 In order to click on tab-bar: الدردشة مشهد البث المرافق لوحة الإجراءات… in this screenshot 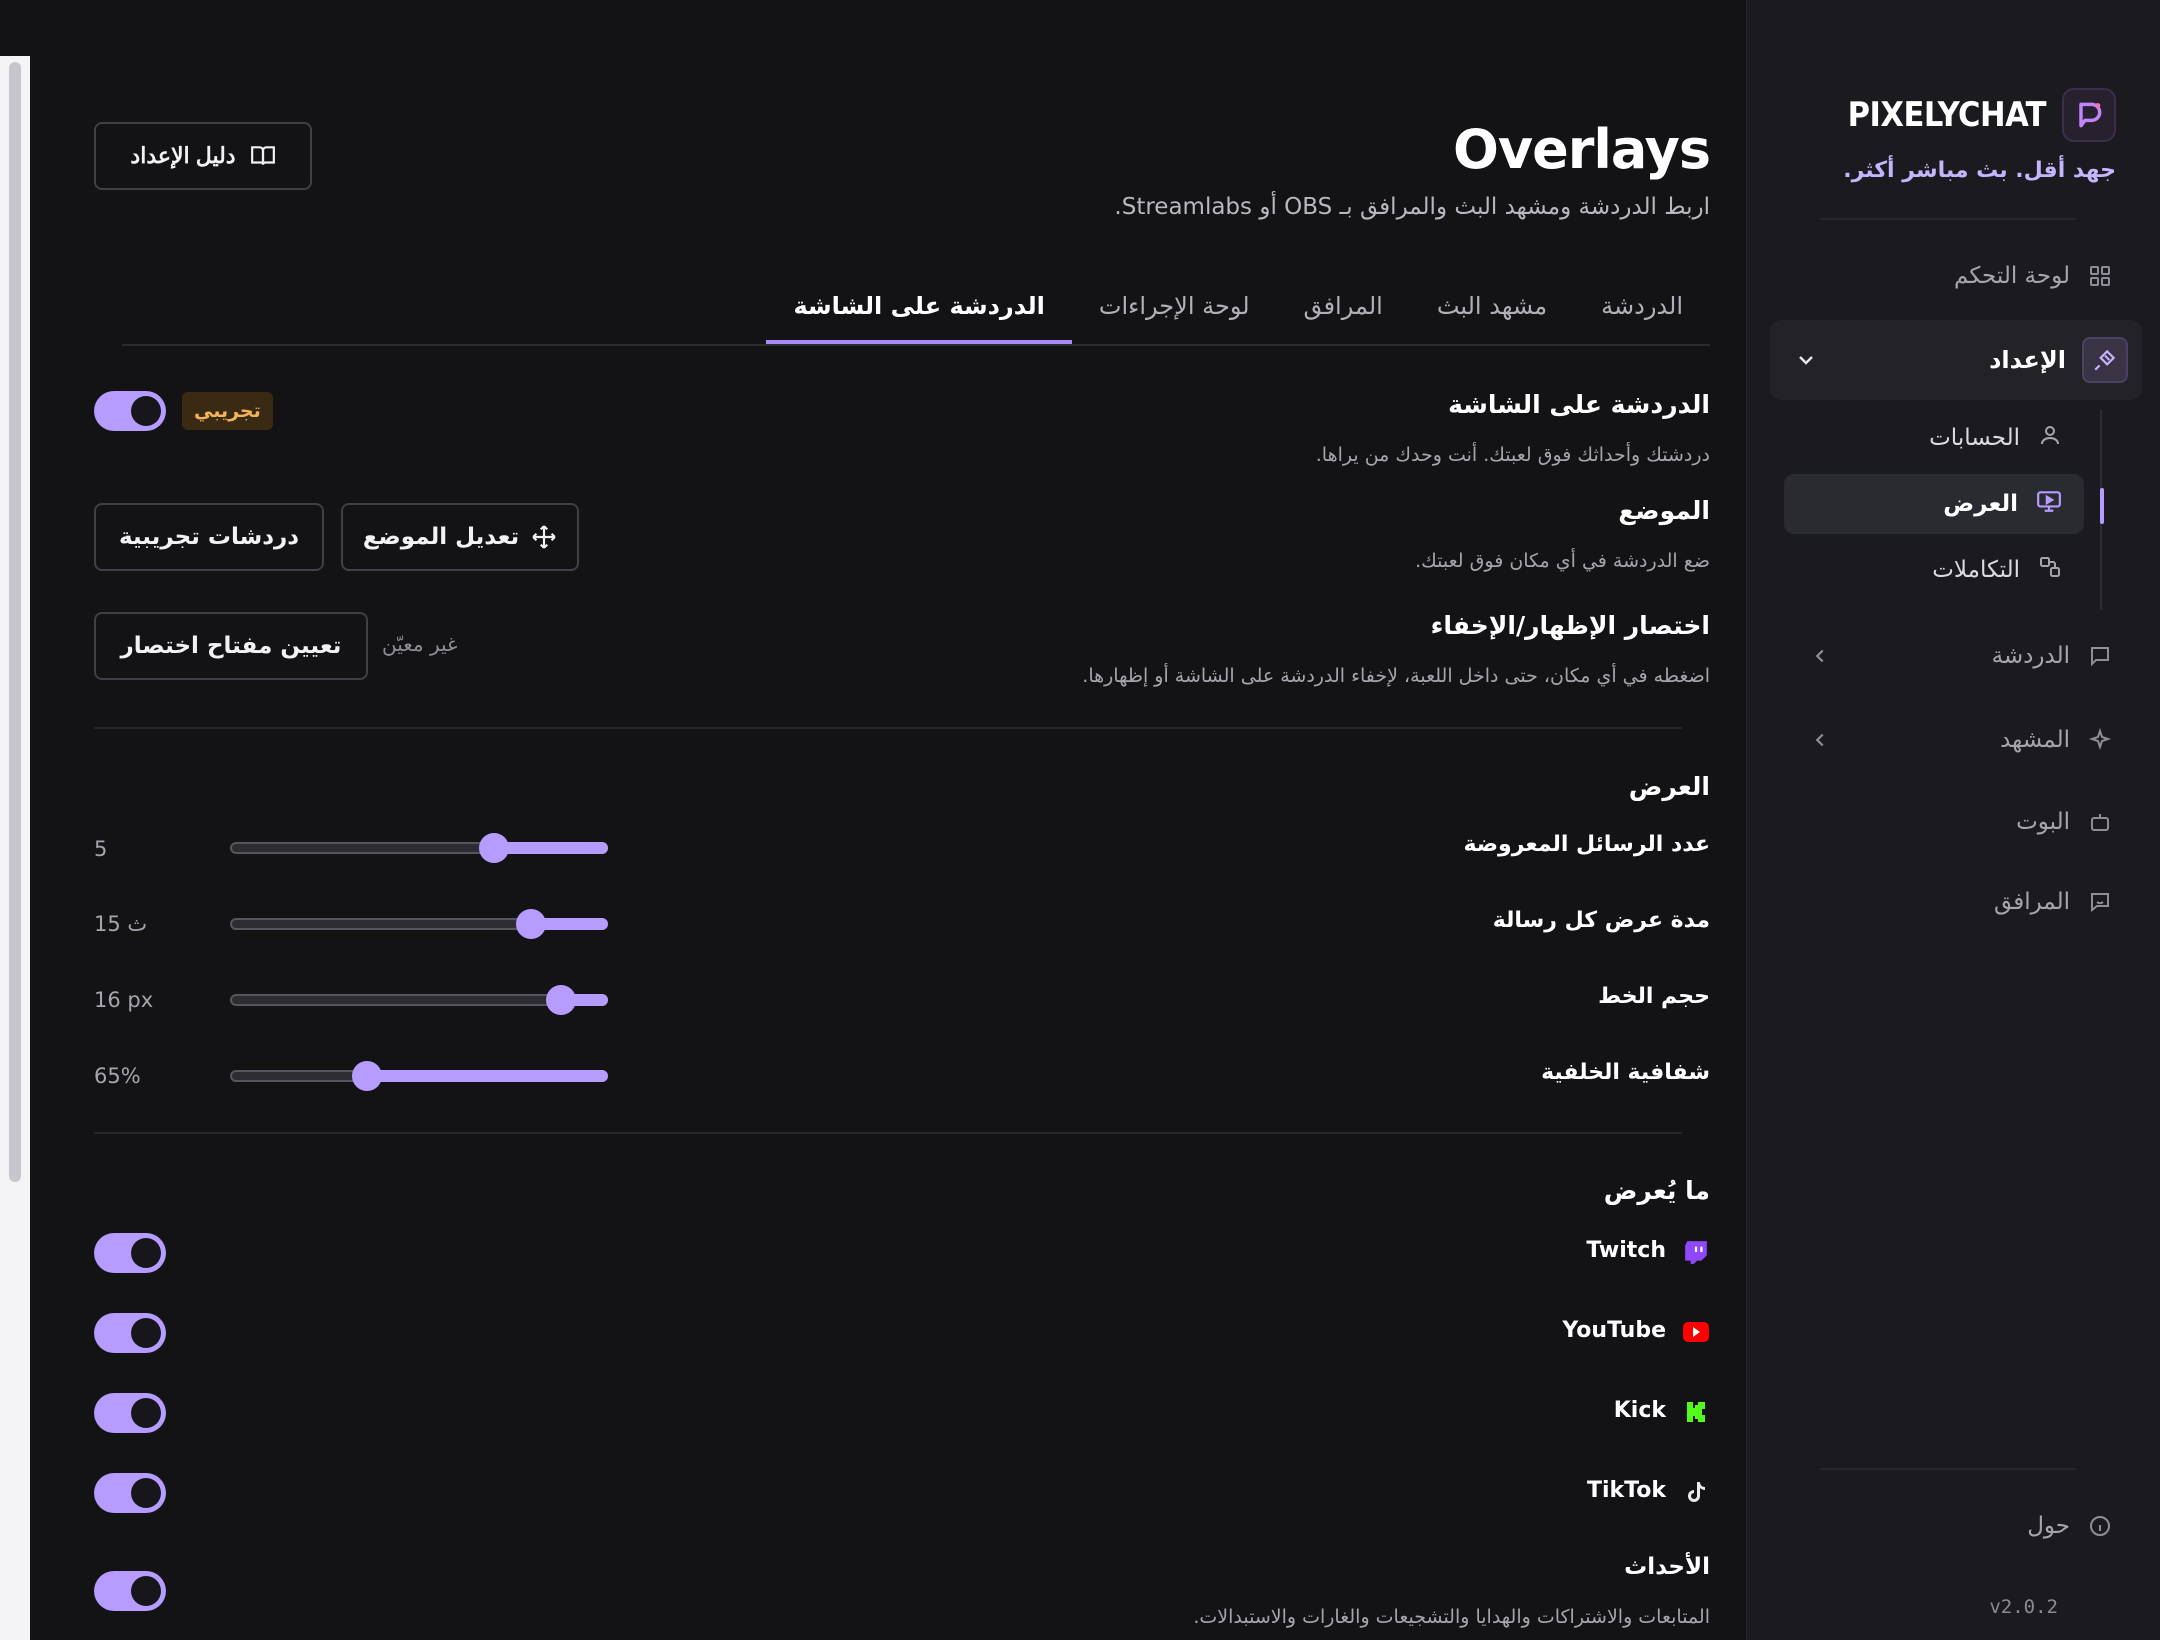, I will do `click(916, 313)`.